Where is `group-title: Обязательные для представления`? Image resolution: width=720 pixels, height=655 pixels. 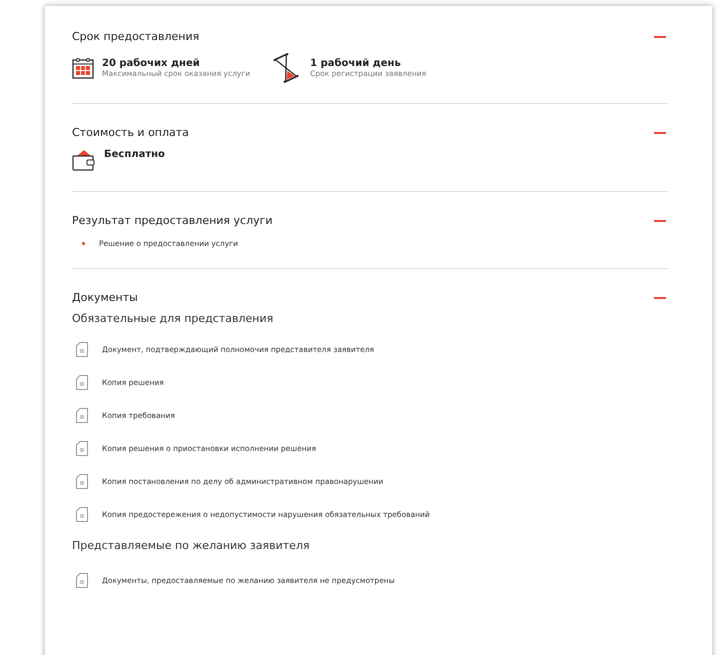
group-title: Обязательные для представления is located at coordinates (173, 318).